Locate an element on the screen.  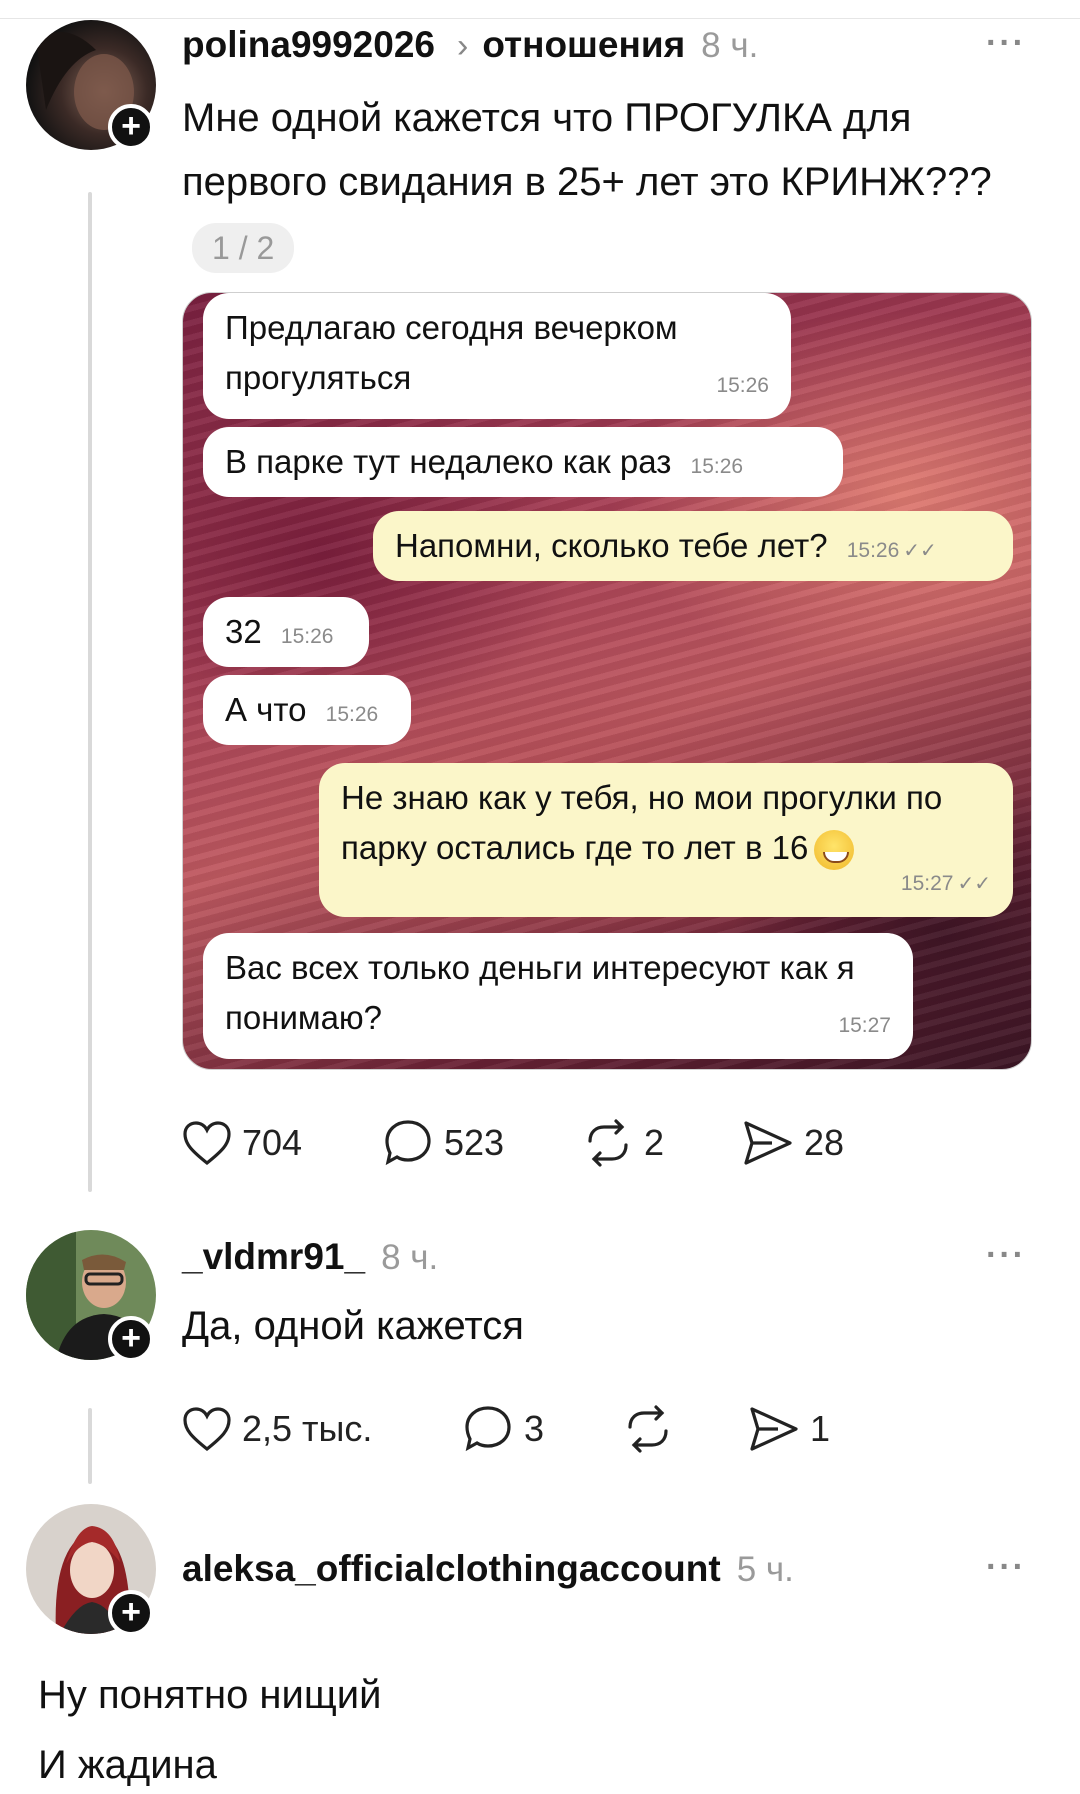
share-button: 28 is located at coordinates (793, 1143).